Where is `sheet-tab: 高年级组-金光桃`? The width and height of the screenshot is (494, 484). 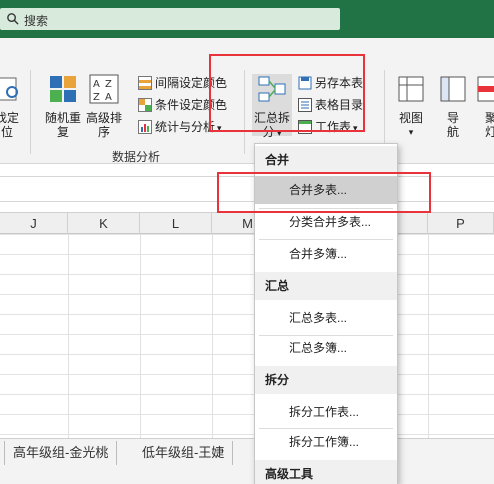 sheet-tab: 高年级组-金光桃 is located at coordinates (61, 453).